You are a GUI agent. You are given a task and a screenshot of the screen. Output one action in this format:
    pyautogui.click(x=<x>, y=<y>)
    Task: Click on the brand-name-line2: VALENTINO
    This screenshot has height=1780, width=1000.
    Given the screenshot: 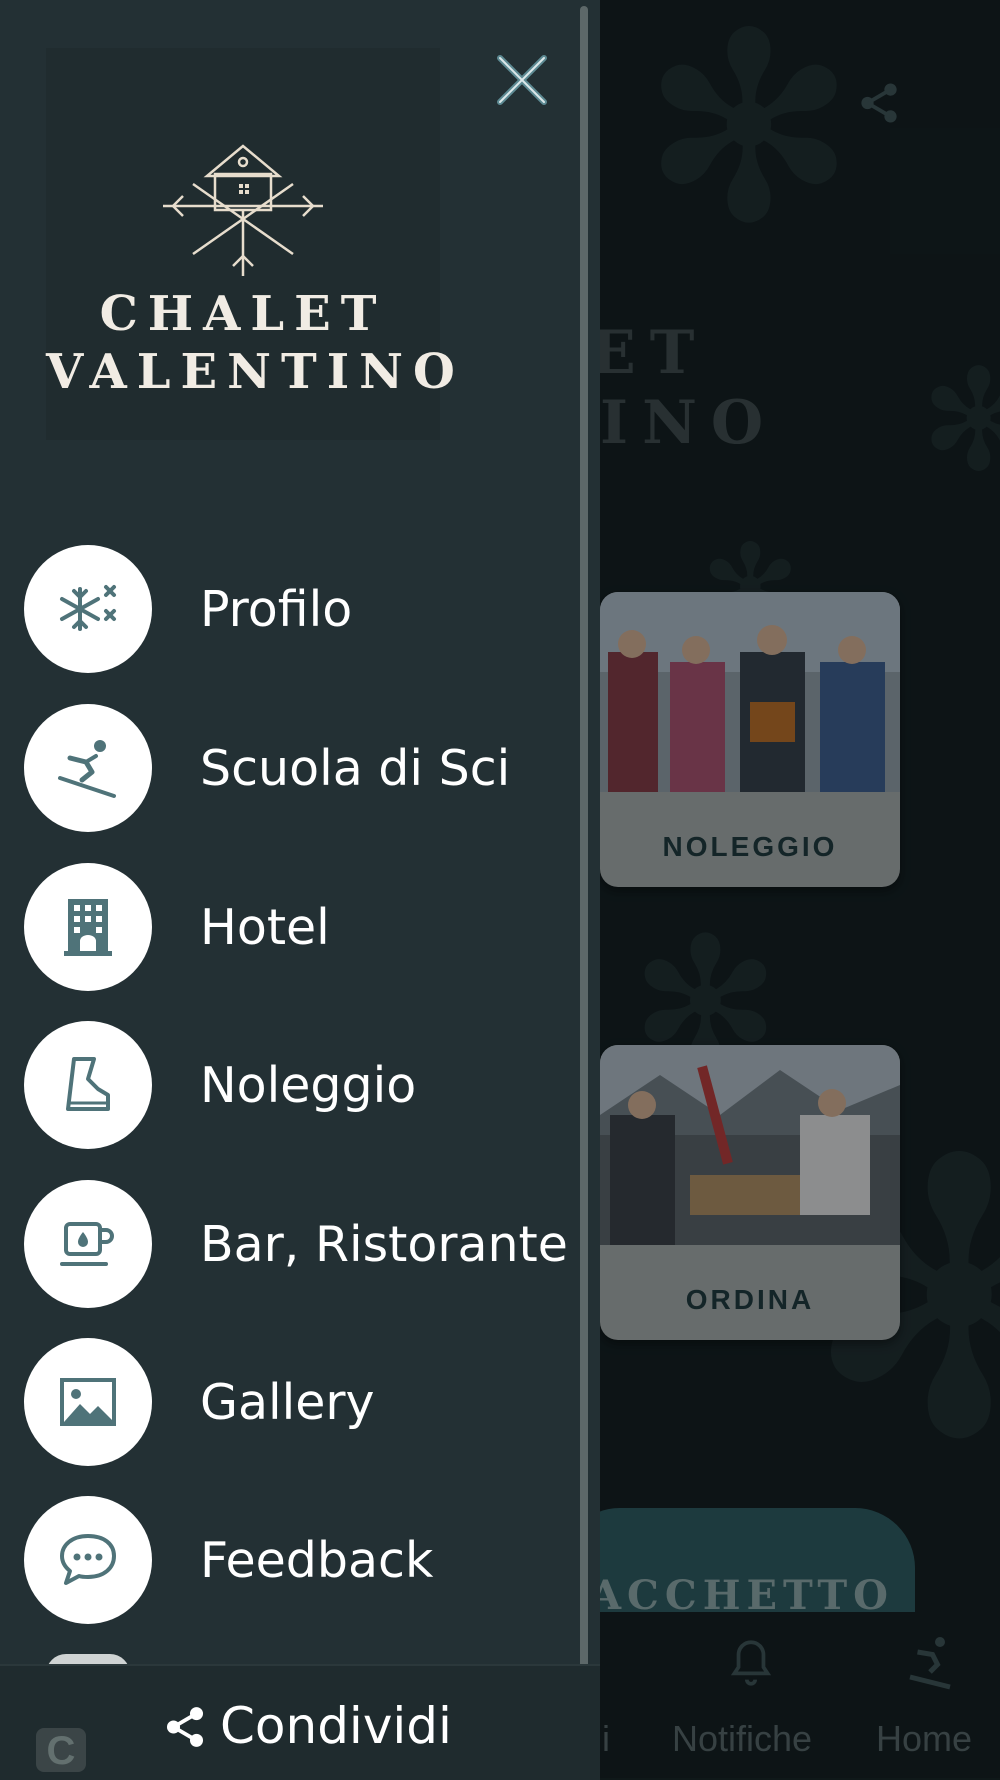 What is the action you would take?
    pyautogui.click(x=255, y=372)
    